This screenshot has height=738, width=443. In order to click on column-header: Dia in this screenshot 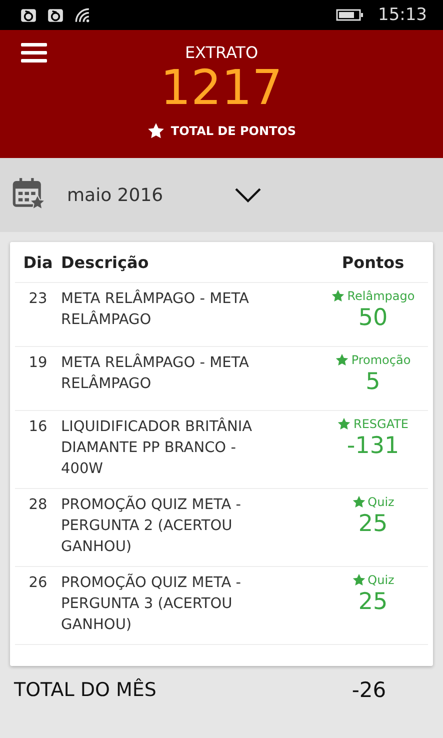, I will do `click(38, 262)`.